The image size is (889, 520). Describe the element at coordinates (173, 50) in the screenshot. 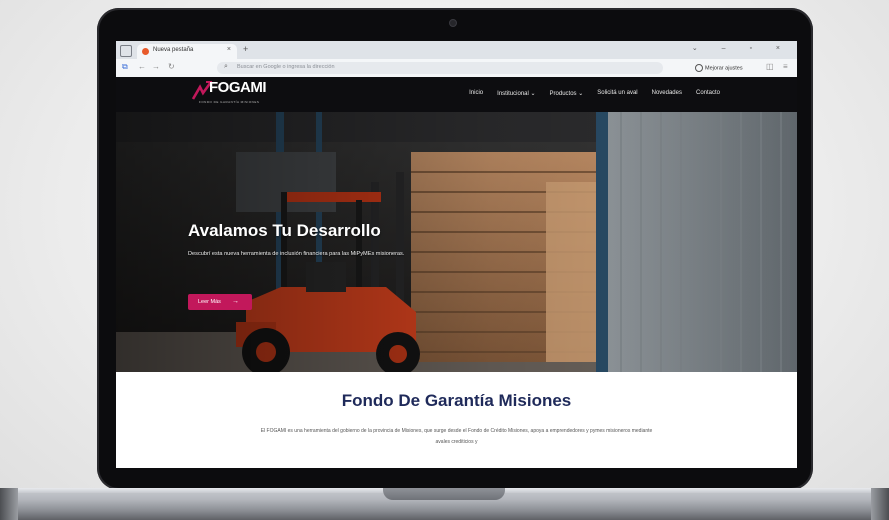

I see `tab-title: Nueva pestaña` at that location.